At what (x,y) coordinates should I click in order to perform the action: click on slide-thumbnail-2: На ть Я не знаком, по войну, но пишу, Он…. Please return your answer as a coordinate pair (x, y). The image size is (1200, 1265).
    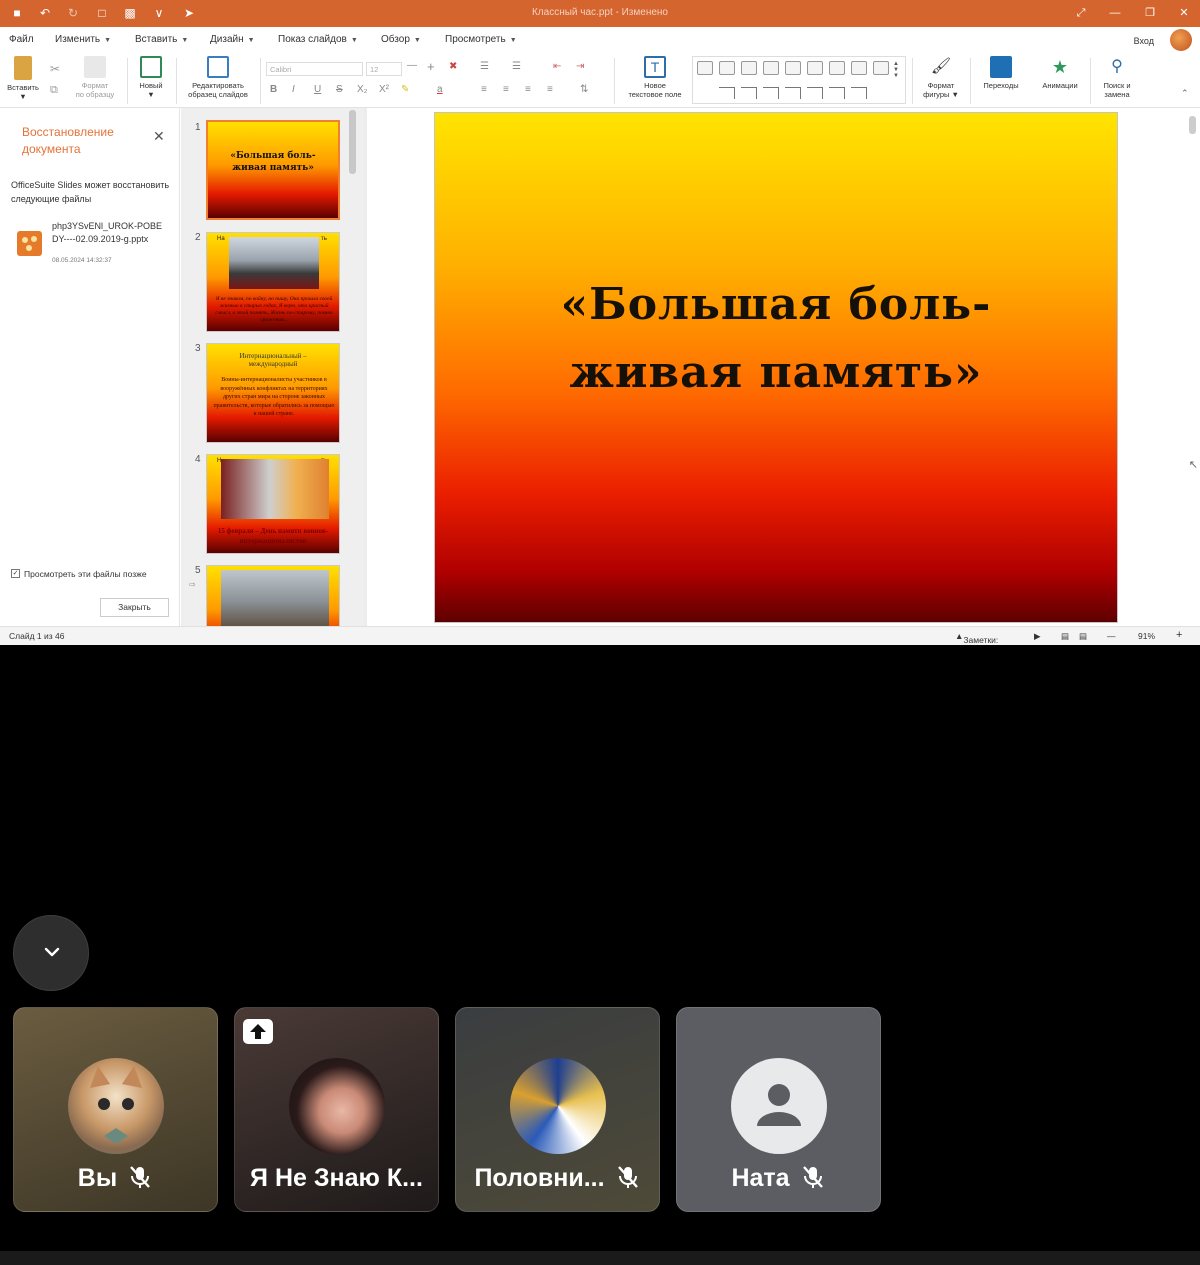
    Looking at the image, I should click on (273, 282).